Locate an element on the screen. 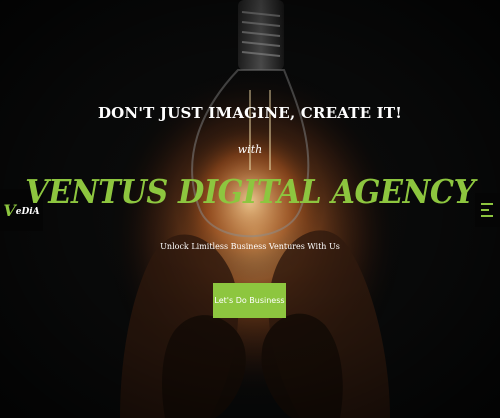 The height and width of the screenshot is (418, 500). agency-name: VENTUS DIGITAL AGENCY is located at coordinates (250, 191).